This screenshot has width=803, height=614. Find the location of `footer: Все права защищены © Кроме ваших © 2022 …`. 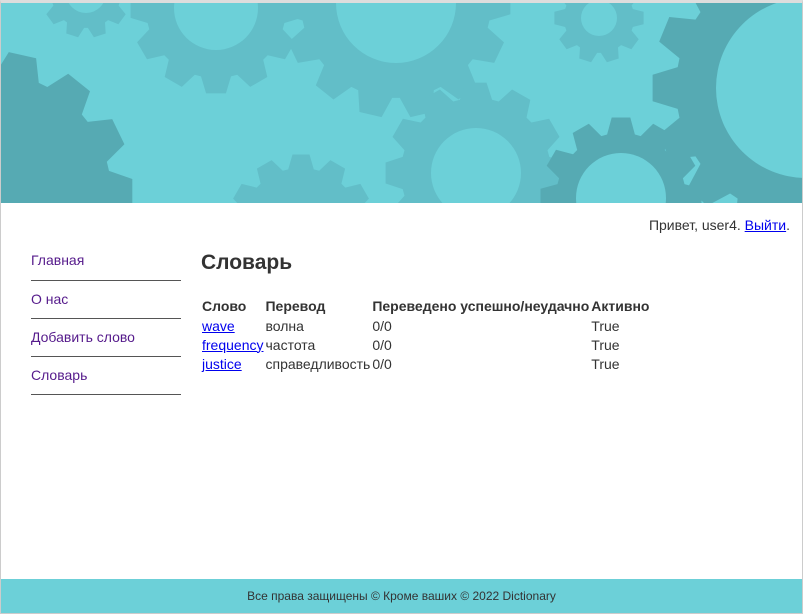

footer: Все права защищены © Кроме ваших © 2022 … is located at coordinates (401, 596).